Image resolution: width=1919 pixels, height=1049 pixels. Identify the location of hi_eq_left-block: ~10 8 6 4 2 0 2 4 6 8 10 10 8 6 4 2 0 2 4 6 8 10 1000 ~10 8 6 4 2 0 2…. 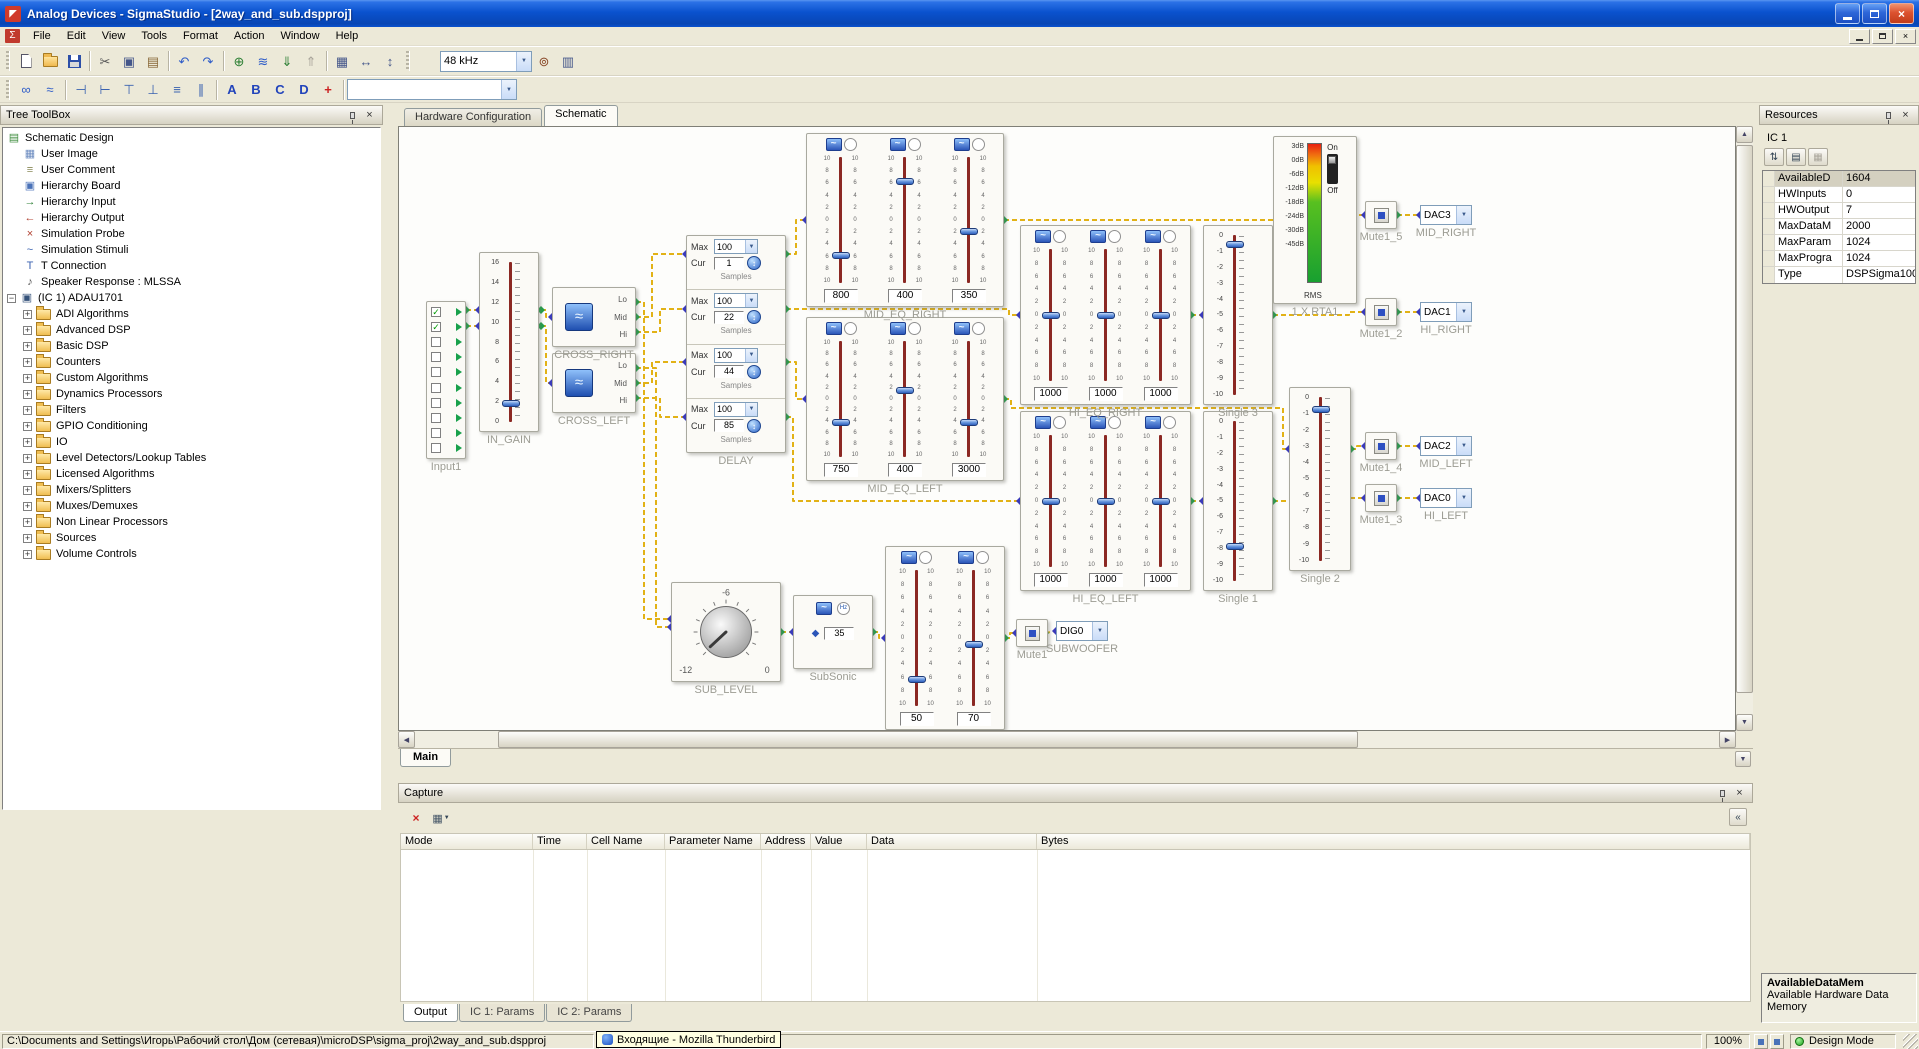
(1105, 501).